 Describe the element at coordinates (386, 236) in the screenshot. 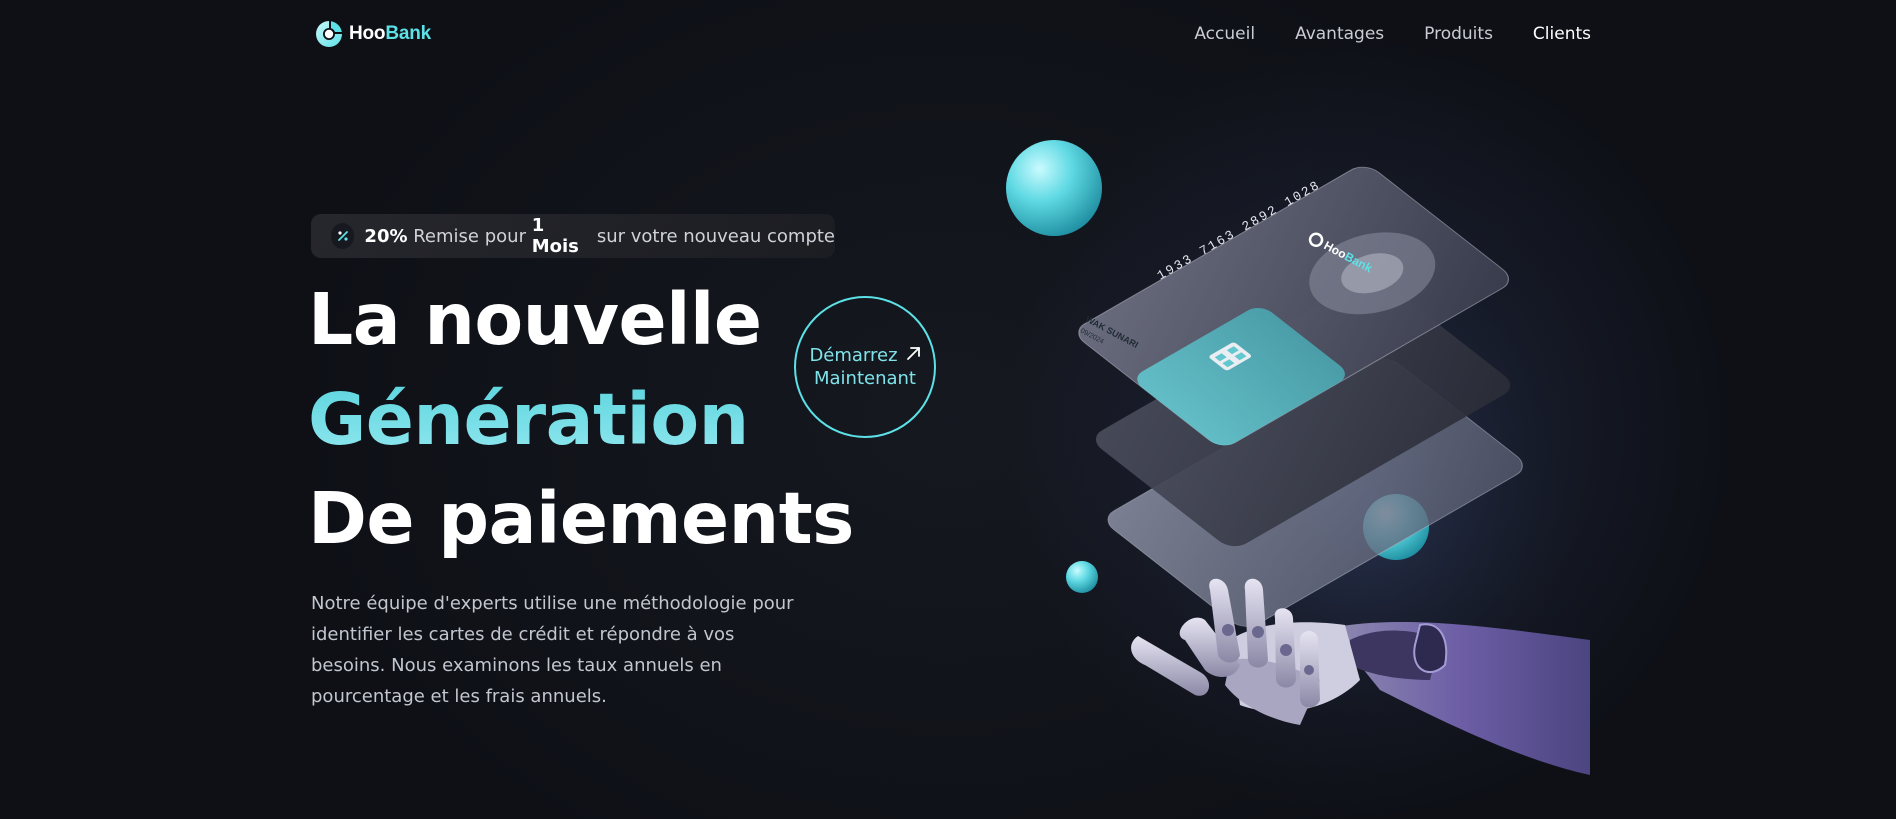

I see `discount-percent: 20%` at that location.